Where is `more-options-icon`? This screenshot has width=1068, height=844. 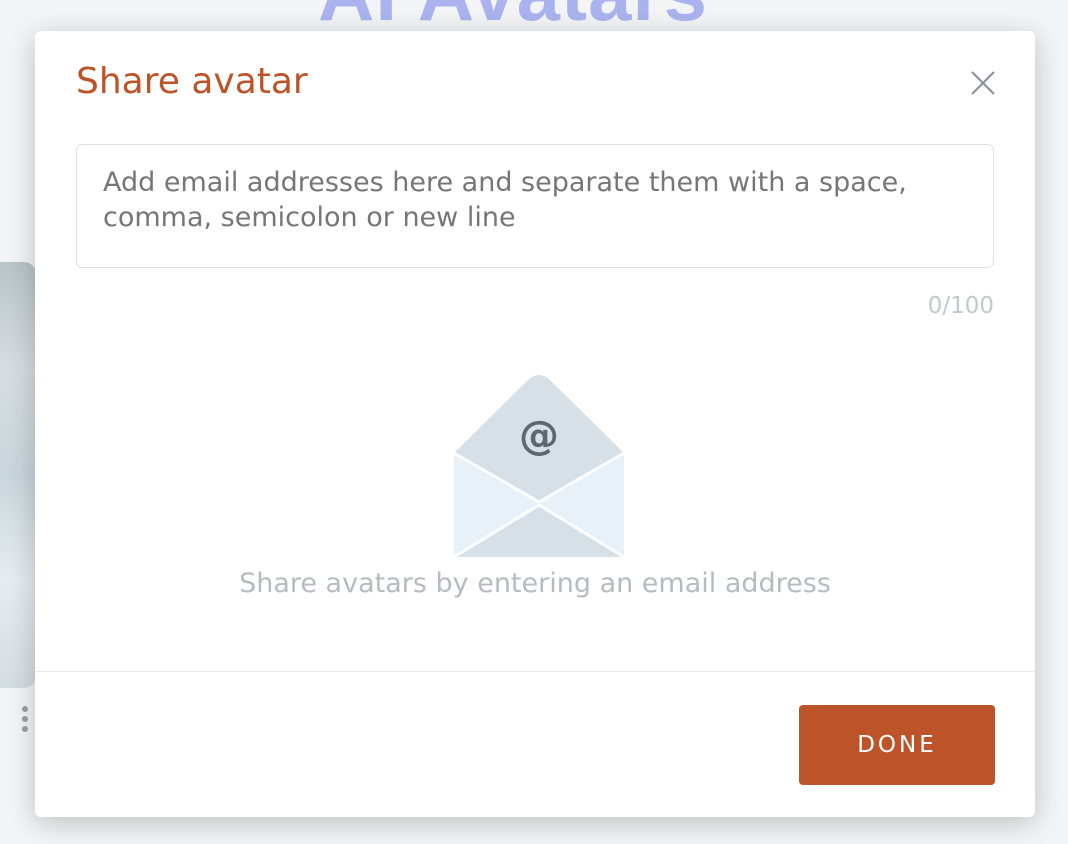 more-options-icon is located at coordinates (26, 721).